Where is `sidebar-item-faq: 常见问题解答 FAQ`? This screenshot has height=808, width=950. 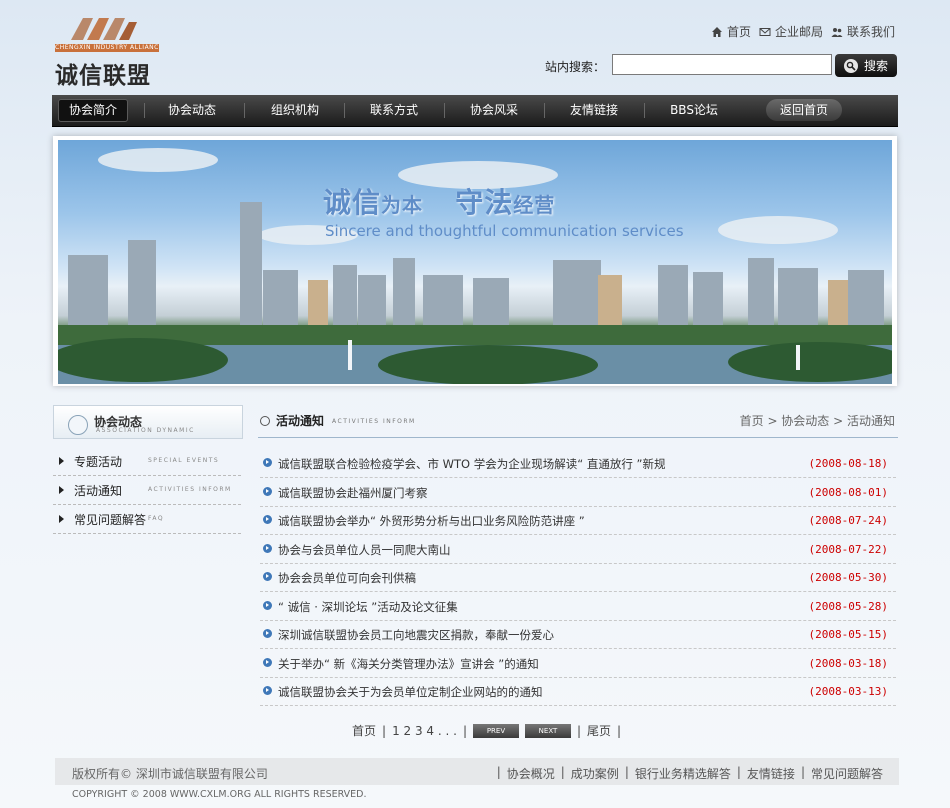
sidebar-item-faq: 常见问题解答 FAQ is located at coordinates (147, 519).